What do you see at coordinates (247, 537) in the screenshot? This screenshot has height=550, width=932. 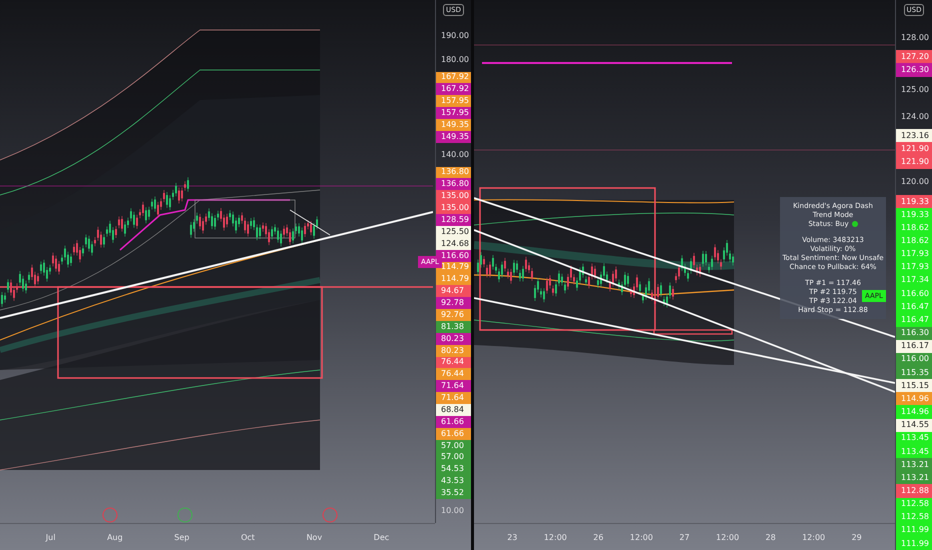 I see `time-label: Oct` at bounding box center [247, 537].